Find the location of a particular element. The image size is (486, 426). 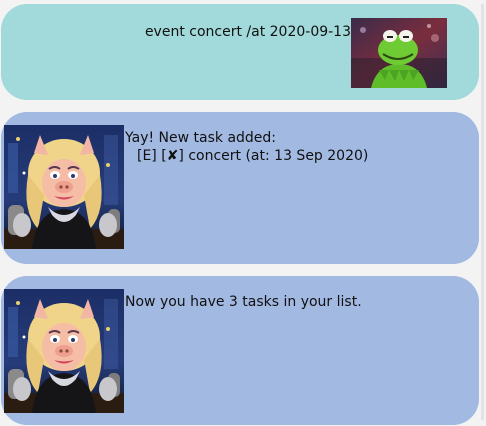

bot-message-text: Now you have 3 tasks in your list. is located at coordinates (243, 302).